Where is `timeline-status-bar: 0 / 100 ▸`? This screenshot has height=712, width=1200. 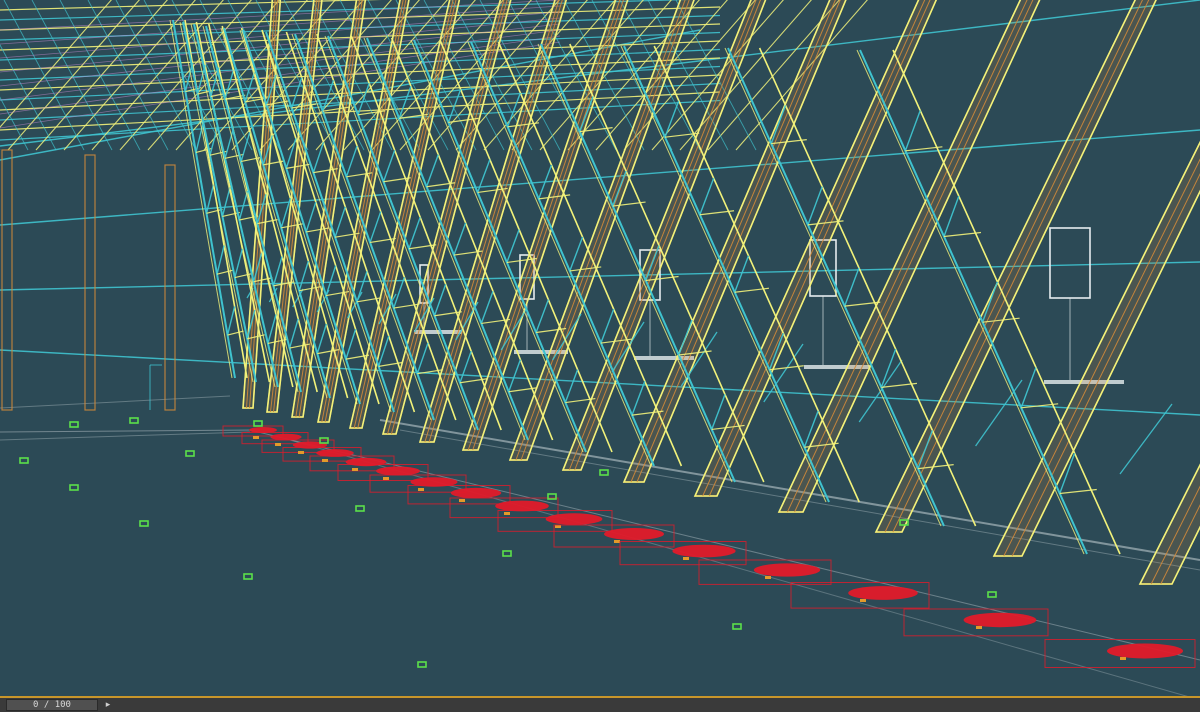 timeline-status-bar: 0 / 100 ▸ is located at coordinates (600, 704).